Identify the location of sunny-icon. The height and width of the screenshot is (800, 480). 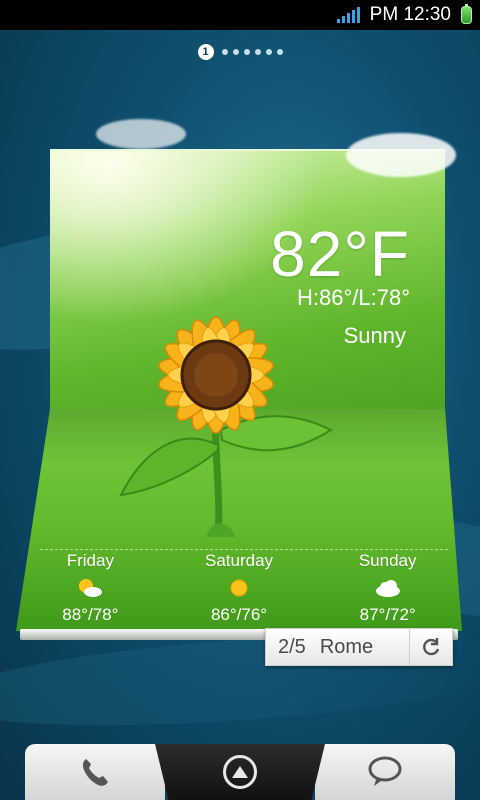
(239, 589).